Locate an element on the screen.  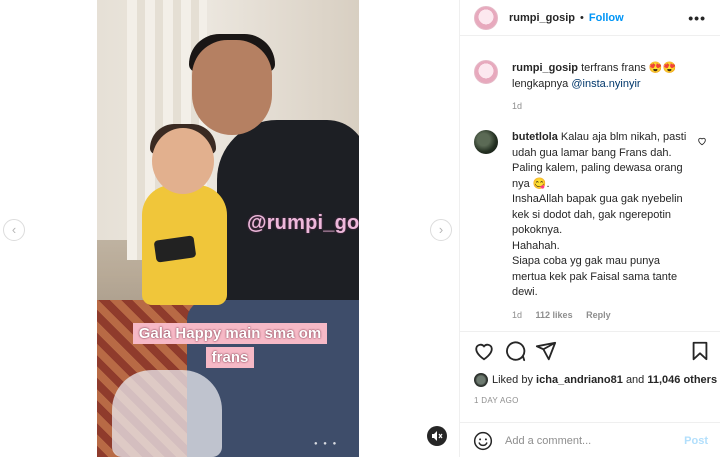
caption-body: terfrans frans 😍😍 is located at coordinates (629, 68).